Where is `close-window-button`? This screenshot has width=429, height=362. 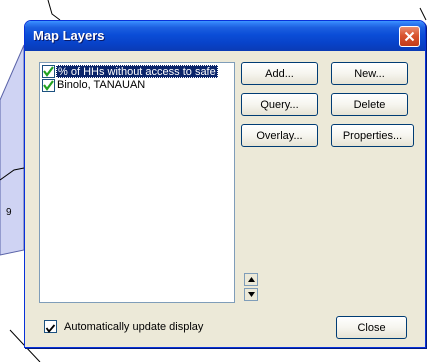
close-window-button is located at coordinates (409, 36).